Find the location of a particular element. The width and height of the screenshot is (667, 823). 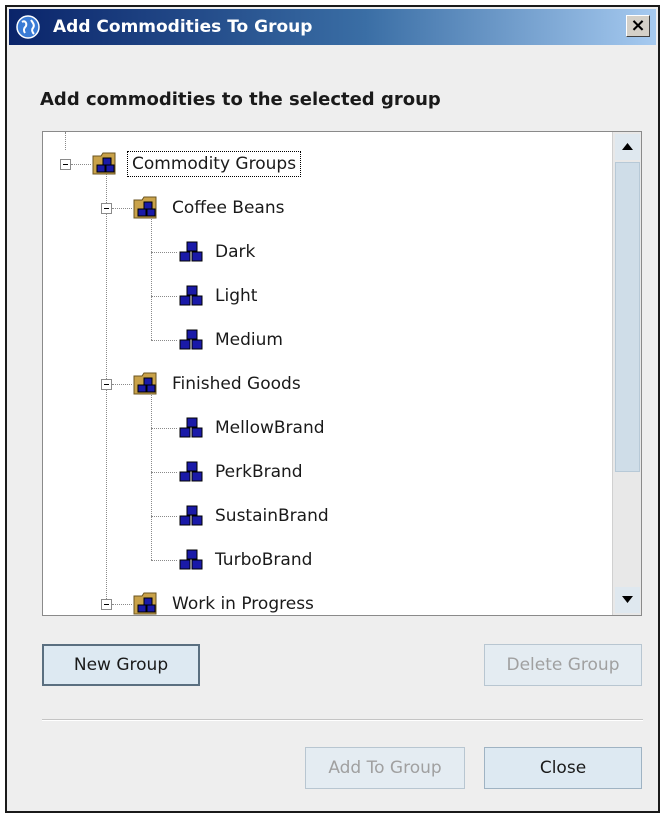

tree-node-label: TurboBrand is located at coordinates (264, 560).